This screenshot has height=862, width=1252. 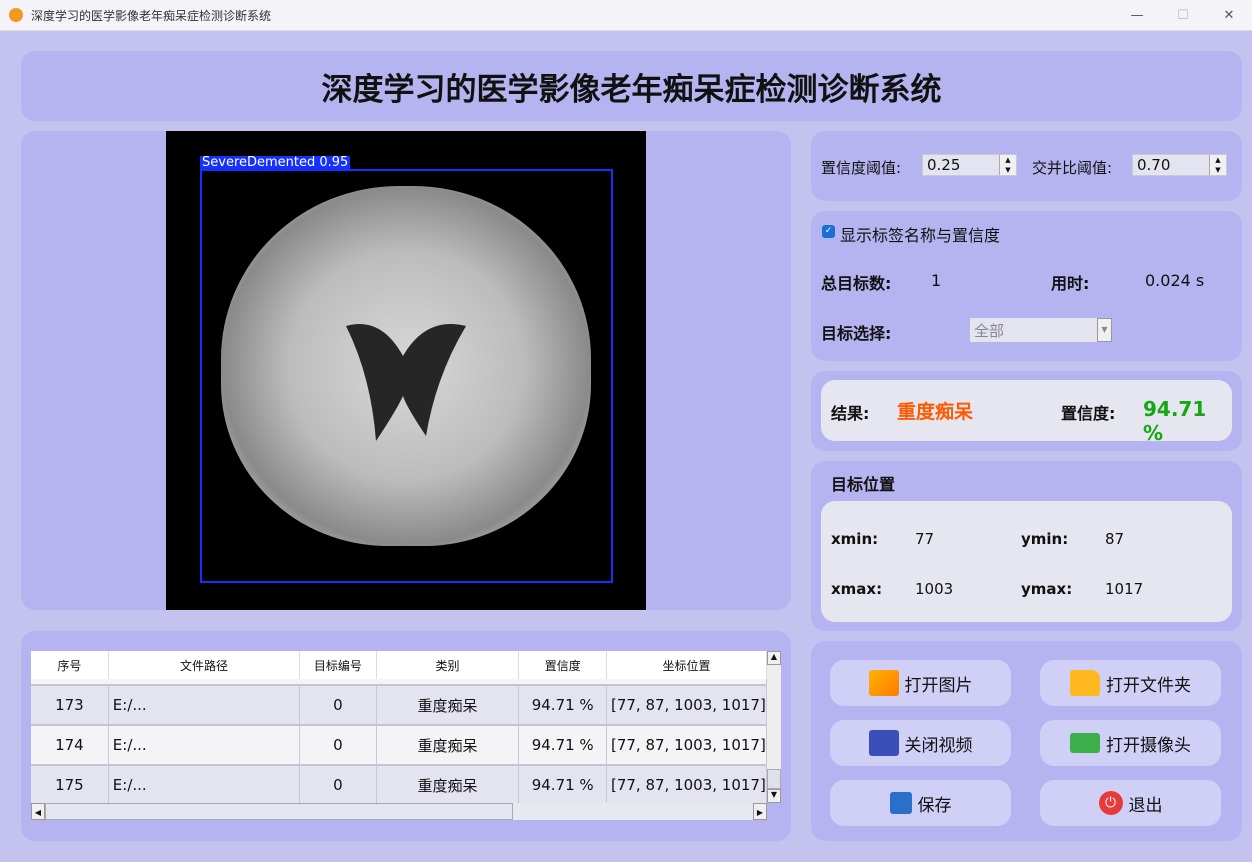 I want to click on ymax-value: 1017, so click(x=1124, y=589).